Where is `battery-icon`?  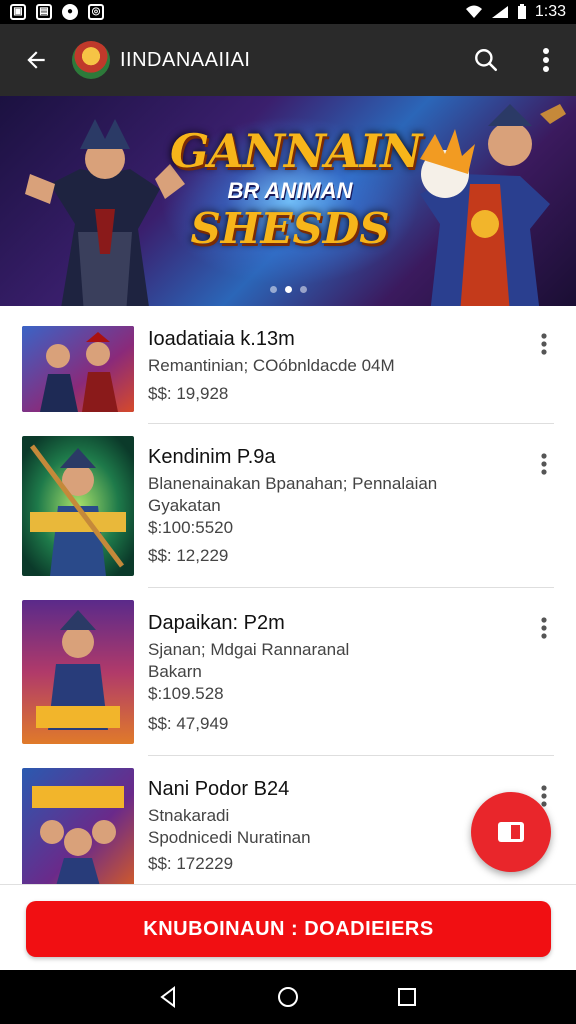
battery-icon is located at coordinates (521, 11).